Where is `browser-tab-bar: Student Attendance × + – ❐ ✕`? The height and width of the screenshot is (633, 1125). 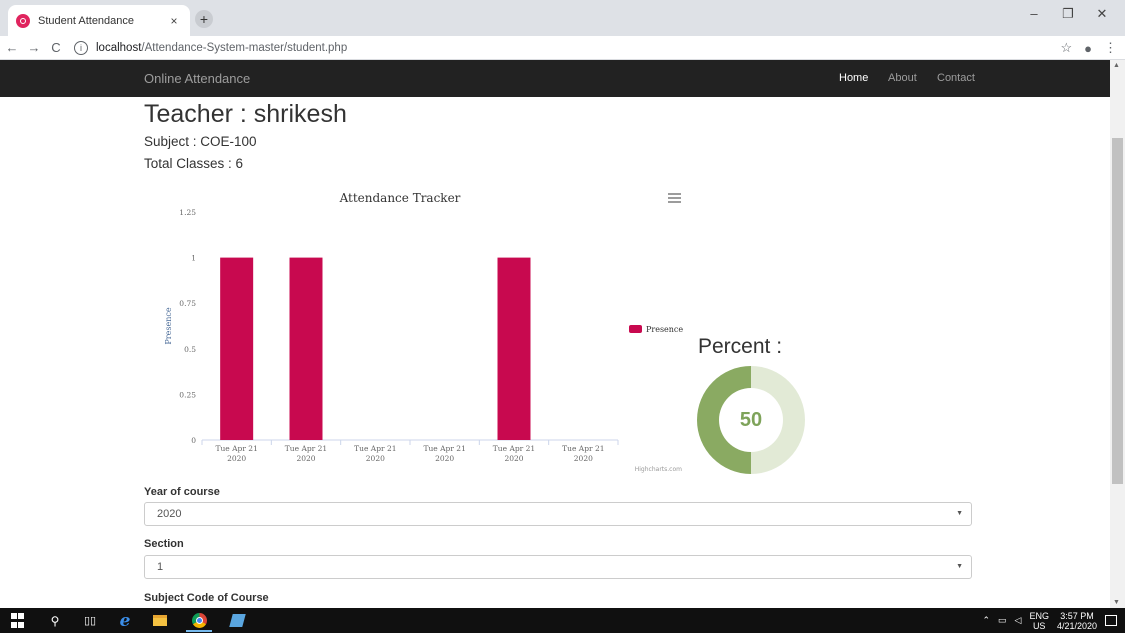 browser-tab-bar: Student Attendance × + – ❐ ✕ is located at coordinates (562, 18).